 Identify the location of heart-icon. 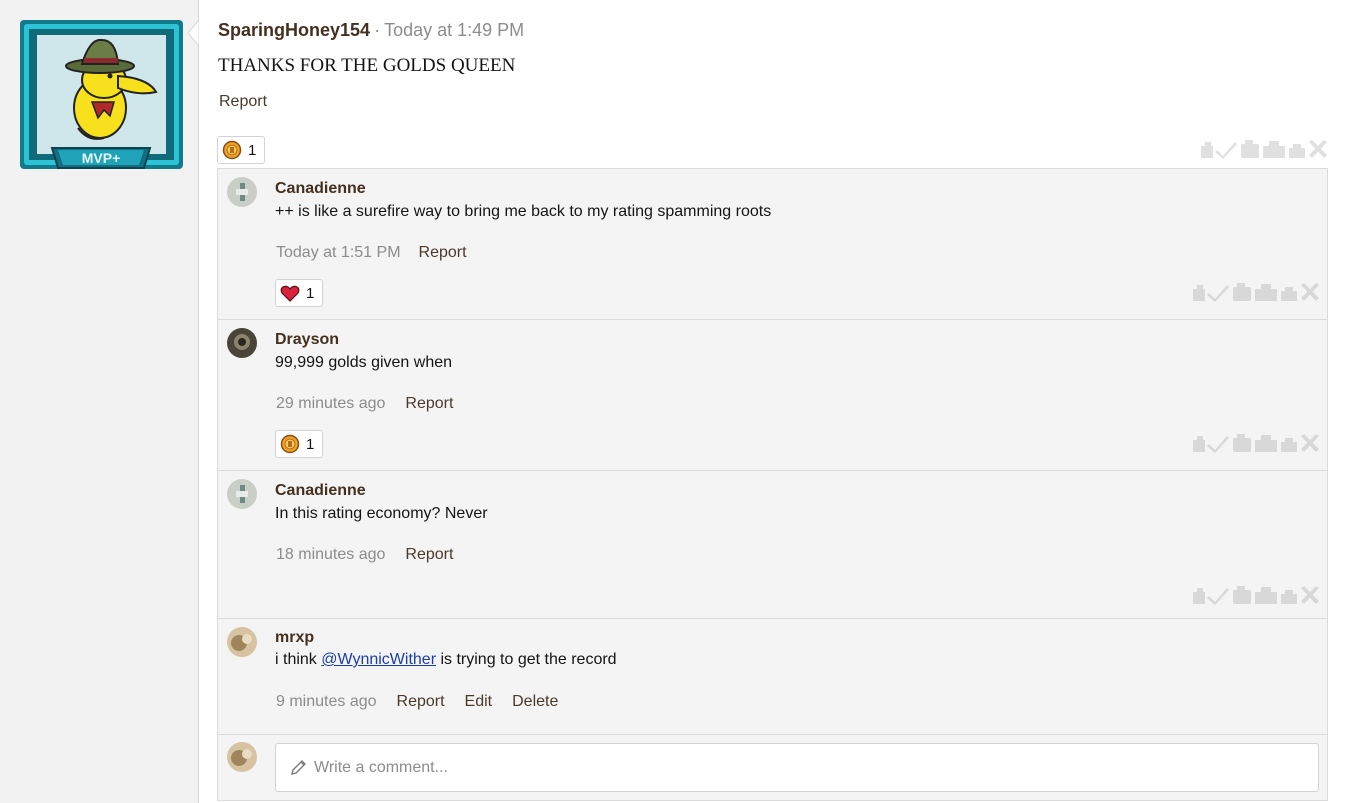
(290, 293).